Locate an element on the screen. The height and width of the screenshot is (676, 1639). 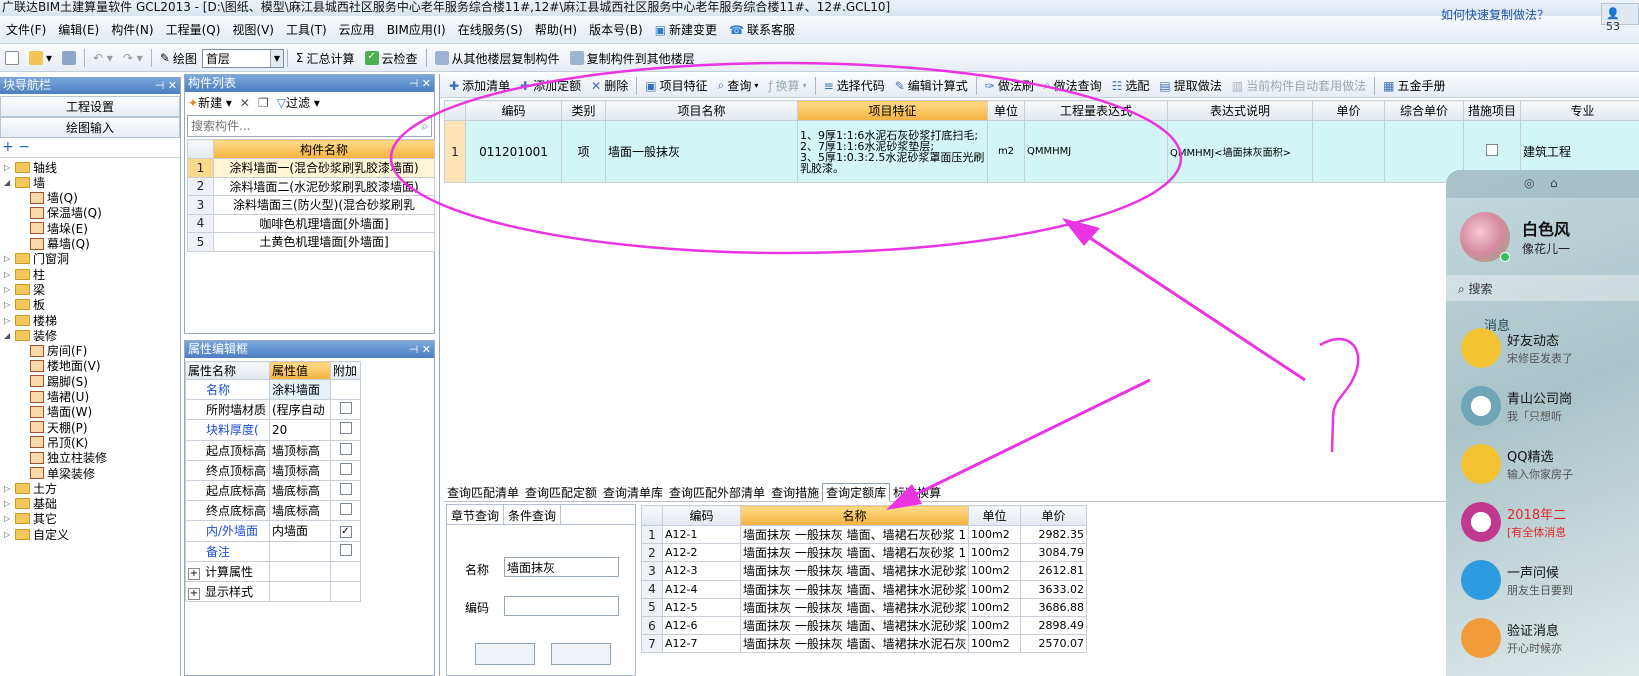
table-row: 3 A12-3 墙面抹灰 一般抹灰 墙面、墙裙抹水泥砂浆 100m2 2612.81 is located at coordinates (864, 571).